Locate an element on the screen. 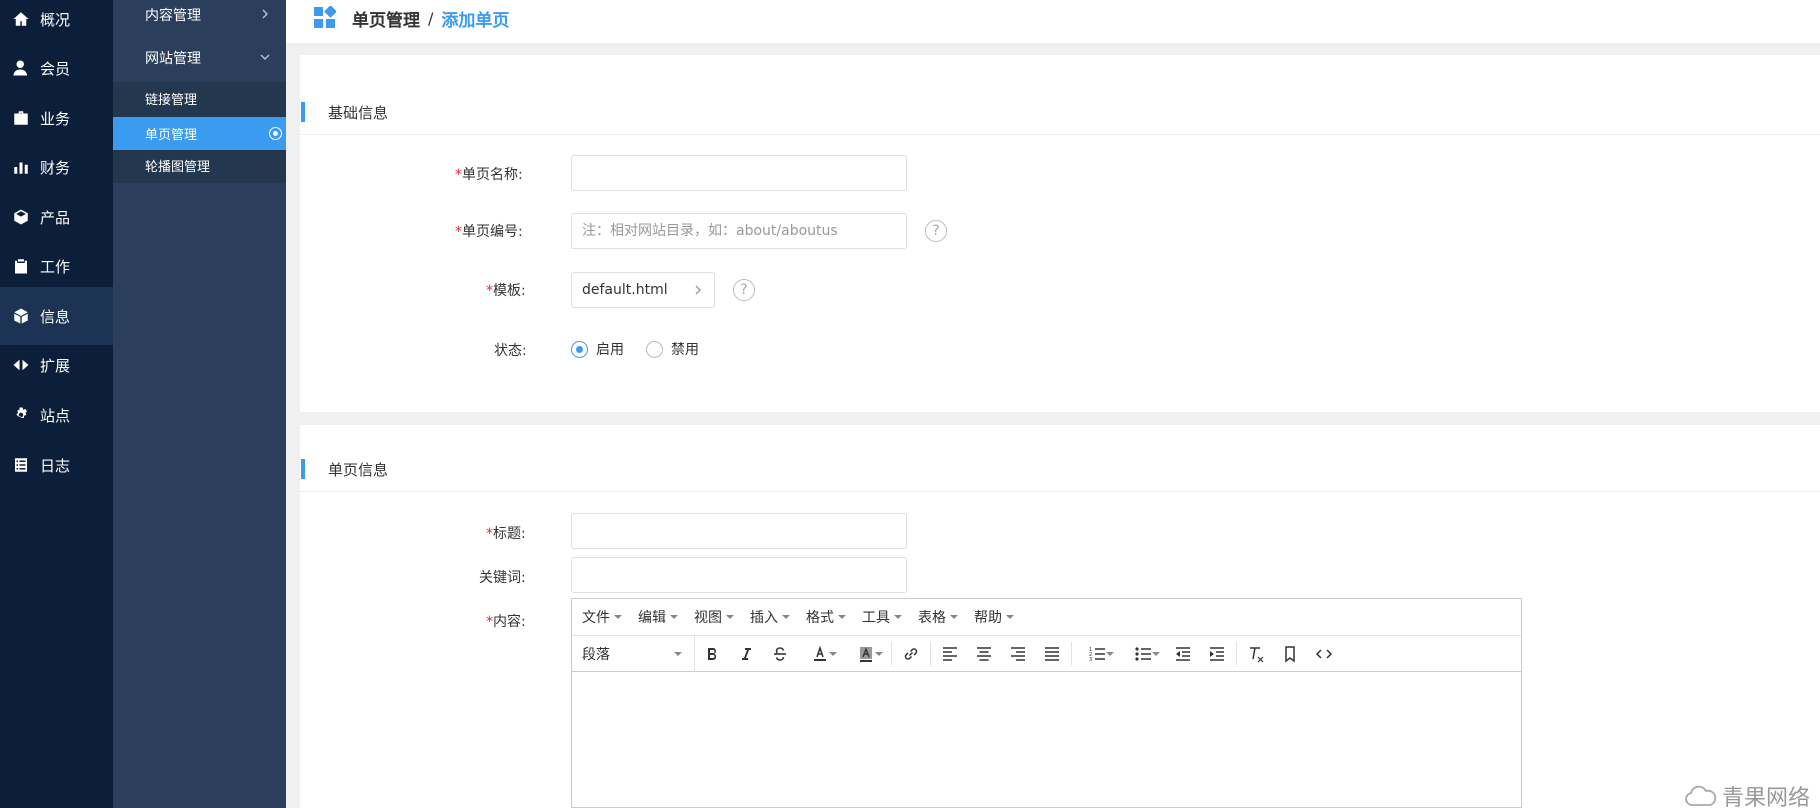  log-icon is located at coordinates (21, 465).